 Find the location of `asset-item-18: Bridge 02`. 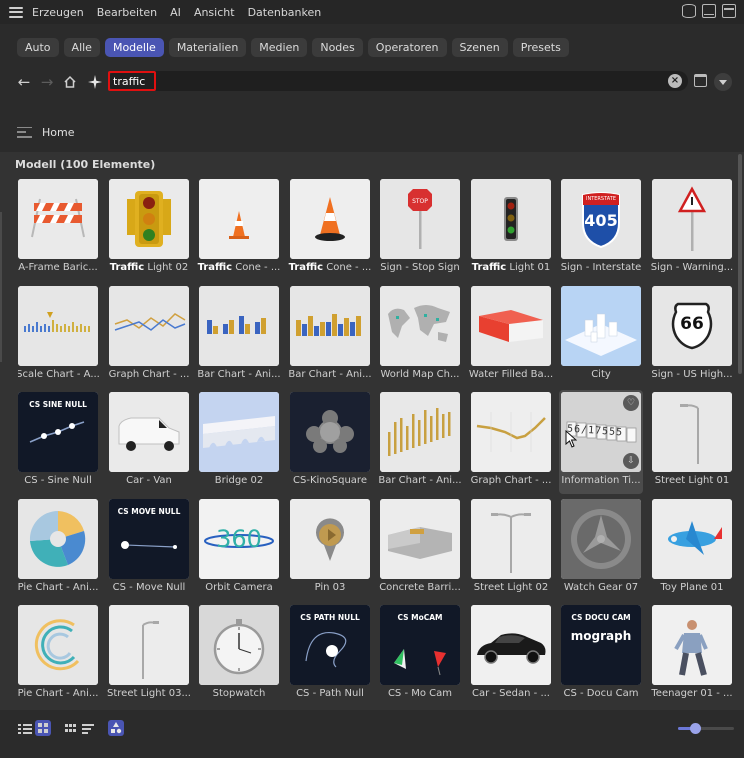

asset-item-18: Bridge 02 is located at coordinates (244, 444).